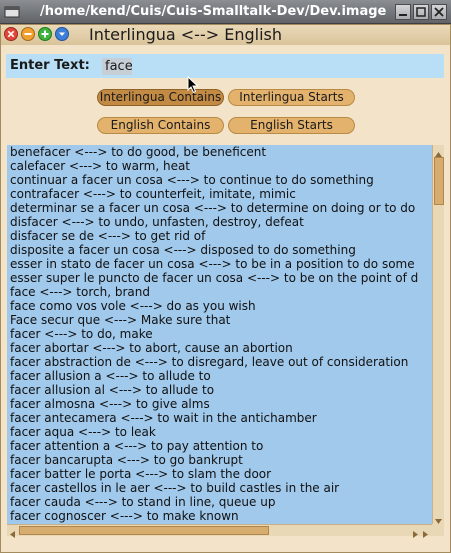 The width and height of the screenshot is (451, 553). What do you see at coordinates (11, 34) in the screenshot?
I see `close-icon` at bounding box center [11, 34].